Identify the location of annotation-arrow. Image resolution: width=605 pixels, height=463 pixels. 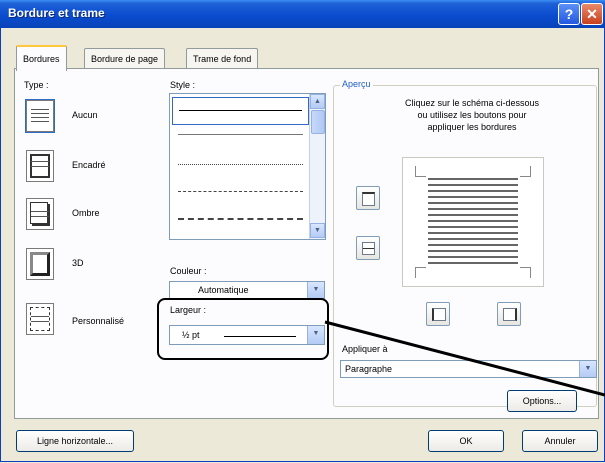
(464, 358).